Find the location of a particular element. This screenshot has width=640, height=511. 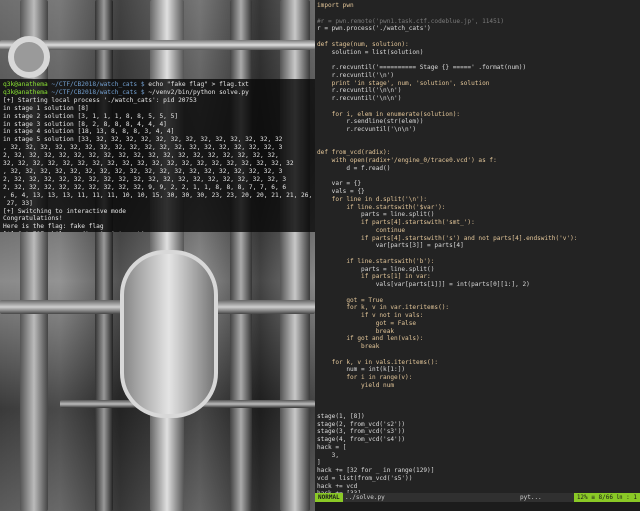

terminal-output-line: Congratulations! is located at coordinates (33, 219).